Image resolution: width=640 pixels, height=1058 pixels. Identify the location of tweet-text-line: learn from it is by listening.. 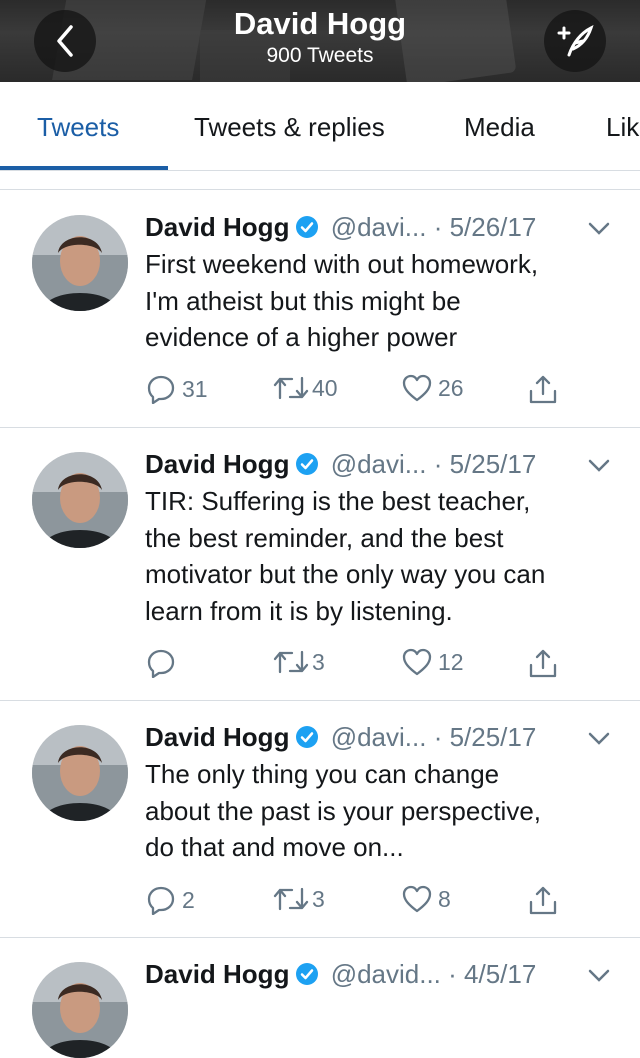
(299, 610).